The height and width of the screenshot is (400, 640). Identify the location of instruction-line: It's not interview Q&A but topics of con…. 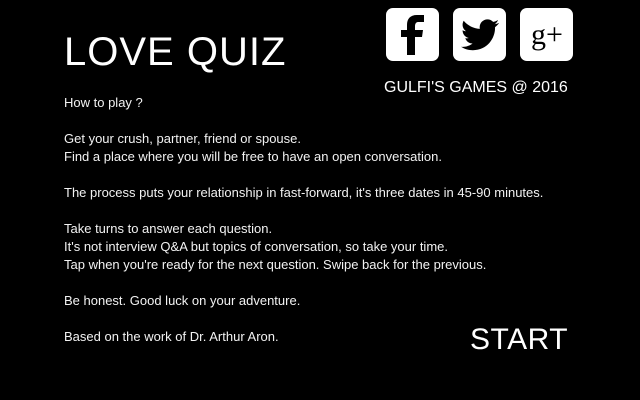
(256, 246).